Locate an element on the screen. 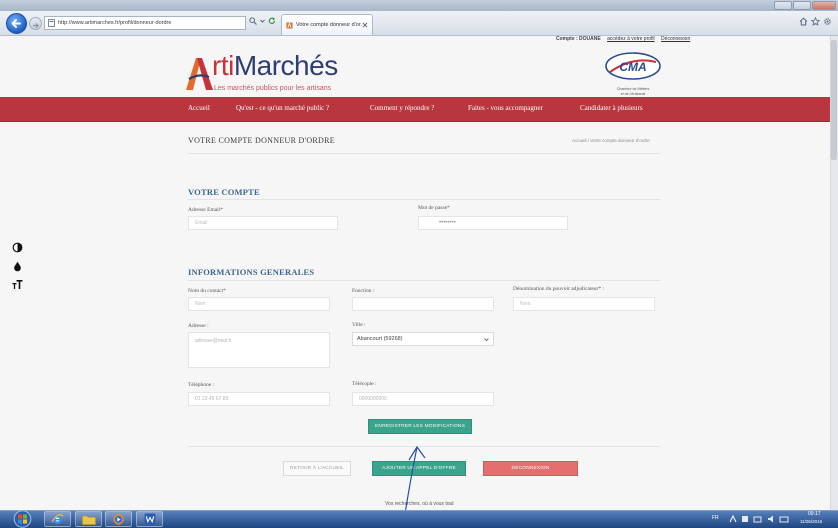 The height and width of the screenshot is (528, 838). drop-icon is located at coordinates (17, 266).